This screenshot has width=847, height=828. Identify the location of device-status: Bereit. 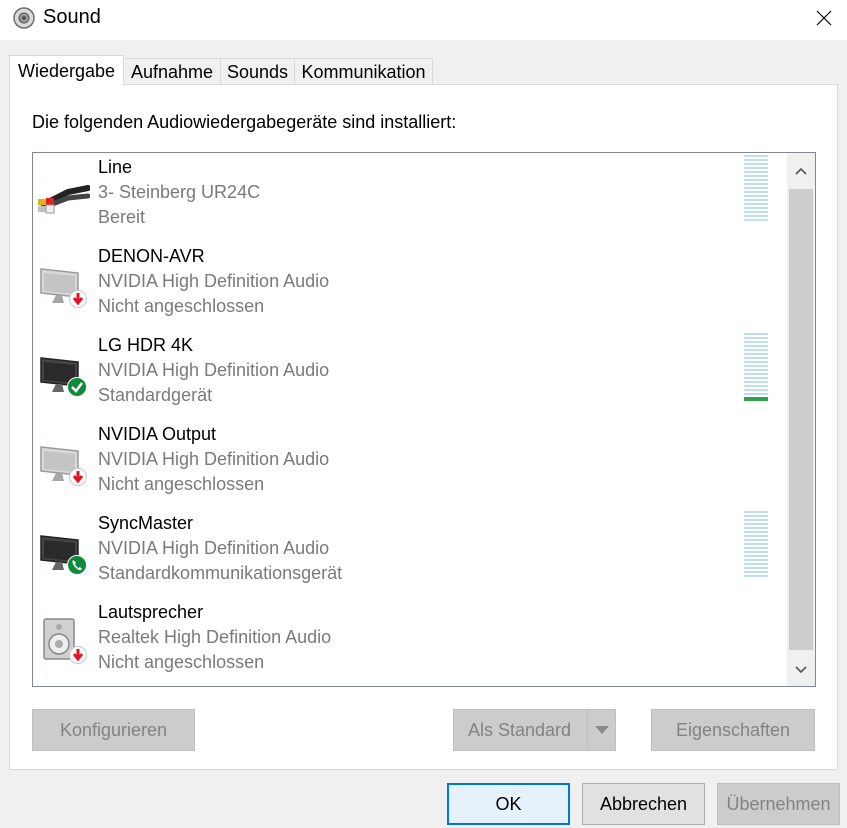
(122, 217).